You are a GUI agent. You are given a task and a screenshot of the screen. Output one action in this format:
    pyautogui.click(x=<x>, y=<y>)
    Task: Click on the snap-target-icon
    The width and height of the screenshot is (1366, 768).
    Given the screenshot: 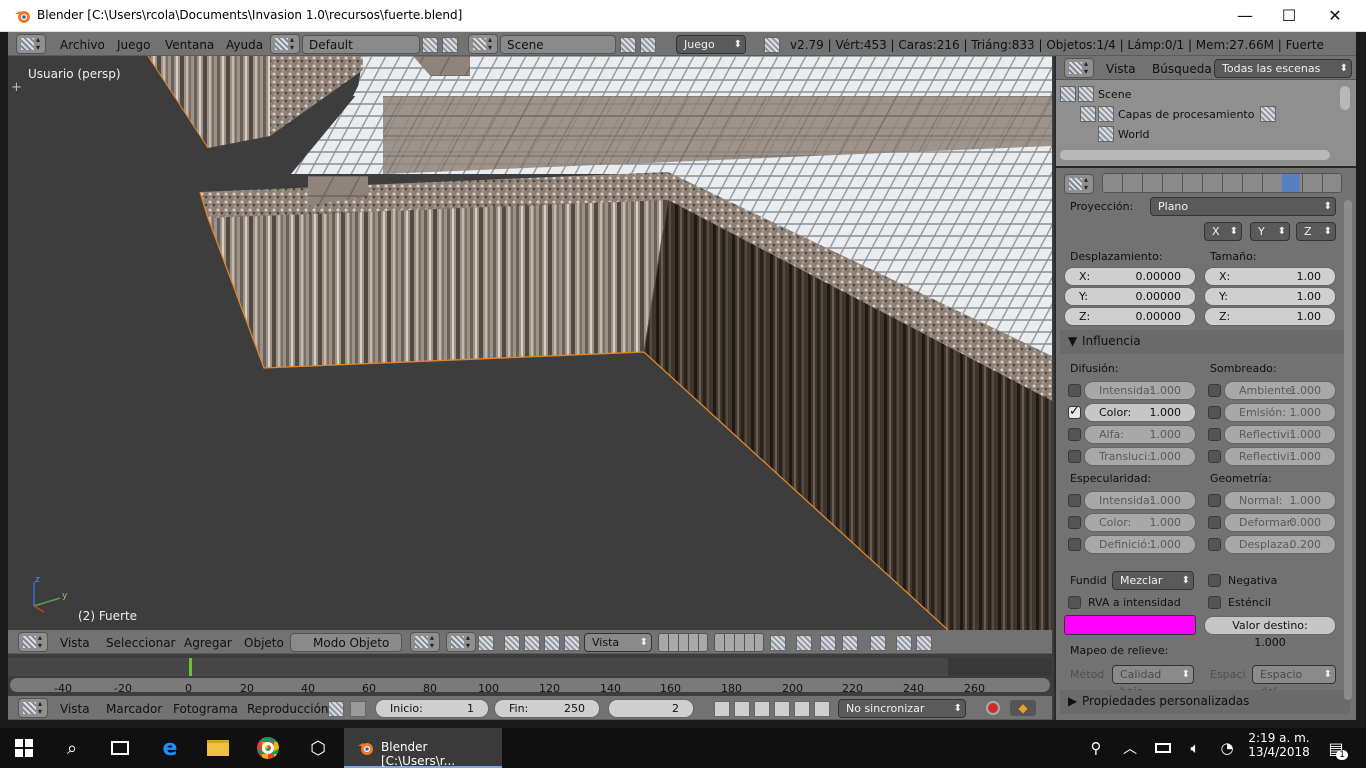 What is the action you would take?
    pyautogui.click(x=850, y=643)
    